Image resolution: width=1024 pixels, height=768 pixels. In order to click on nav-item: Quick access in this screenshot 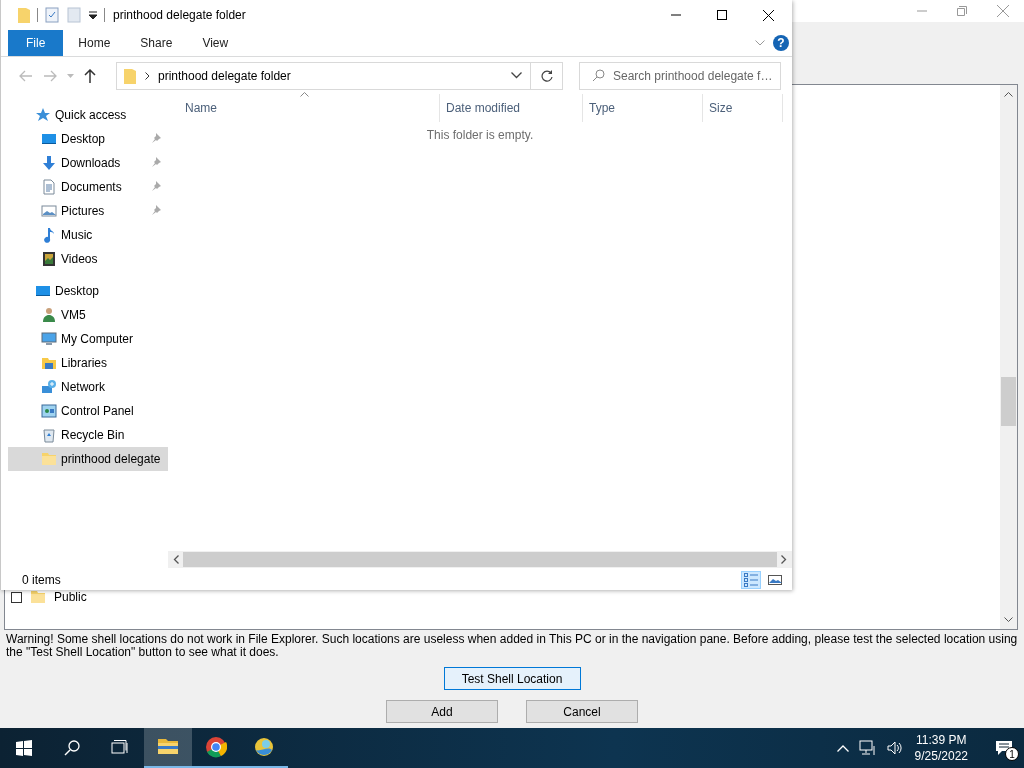, I will do `click(84, 115)`.